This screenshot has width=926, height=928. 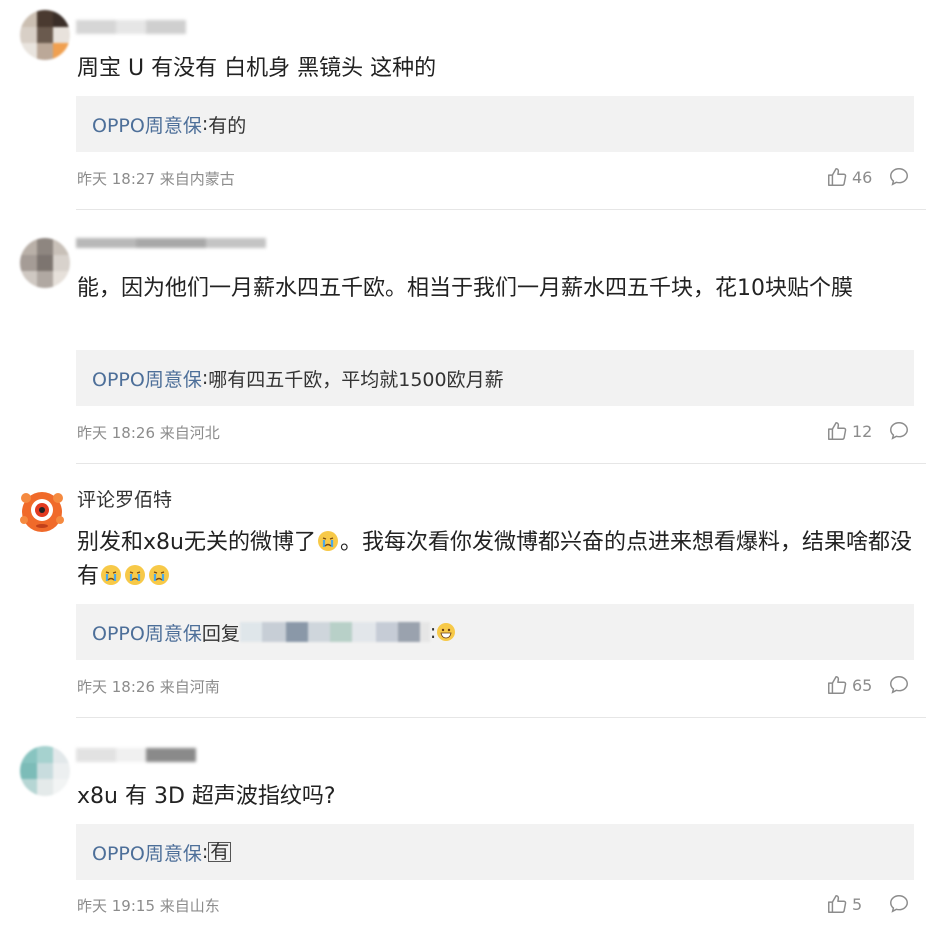 I want to click on reply-box: OPPO周意保: 有的, so click(x=495, y=124).